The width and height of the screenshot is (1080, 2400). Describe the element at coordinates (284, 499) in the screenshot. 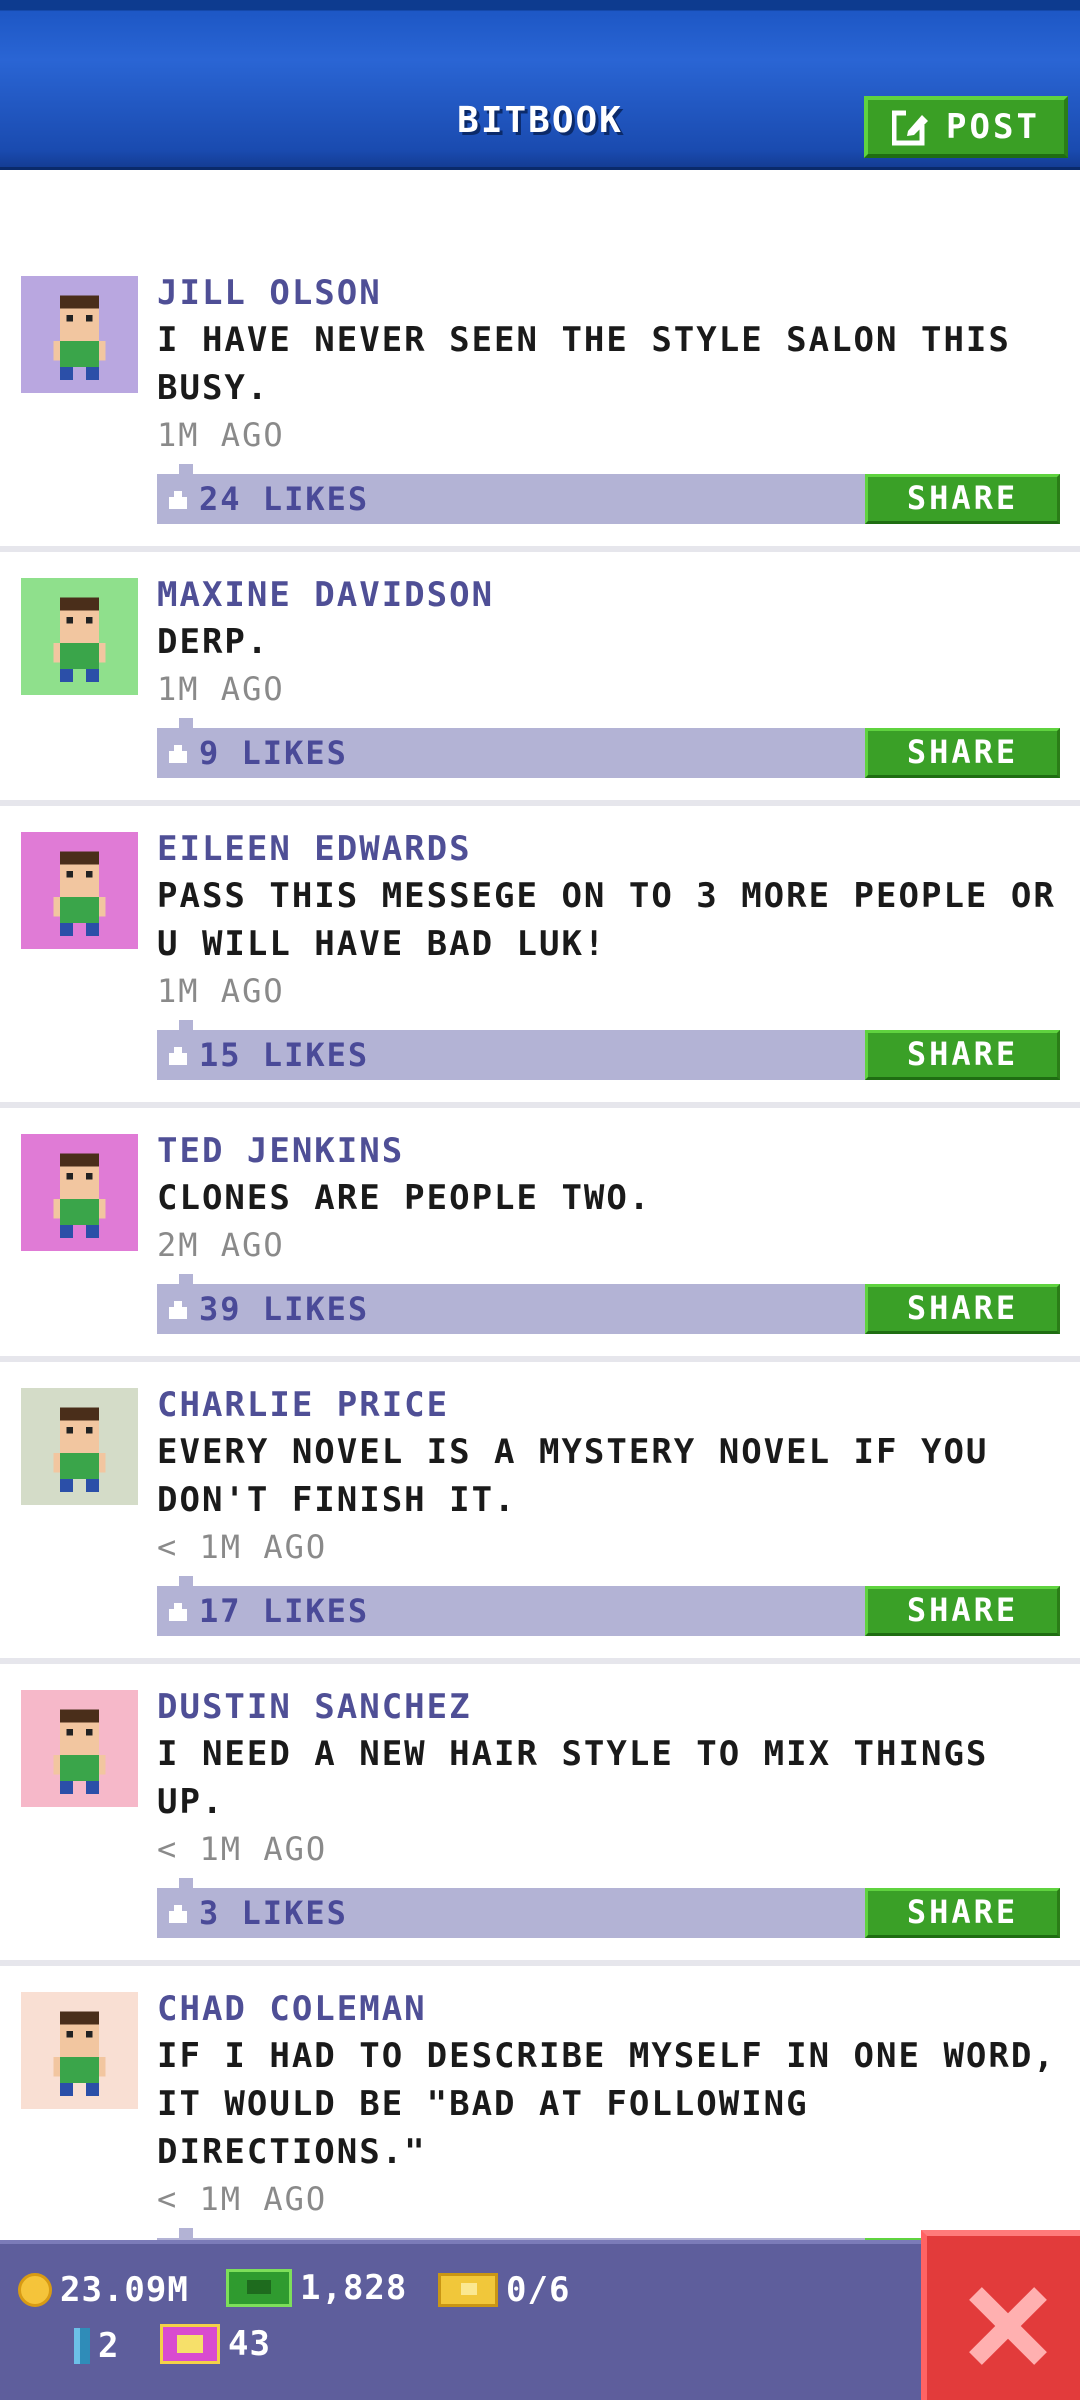

I see `likes-count: 24 LIKES` at that location.